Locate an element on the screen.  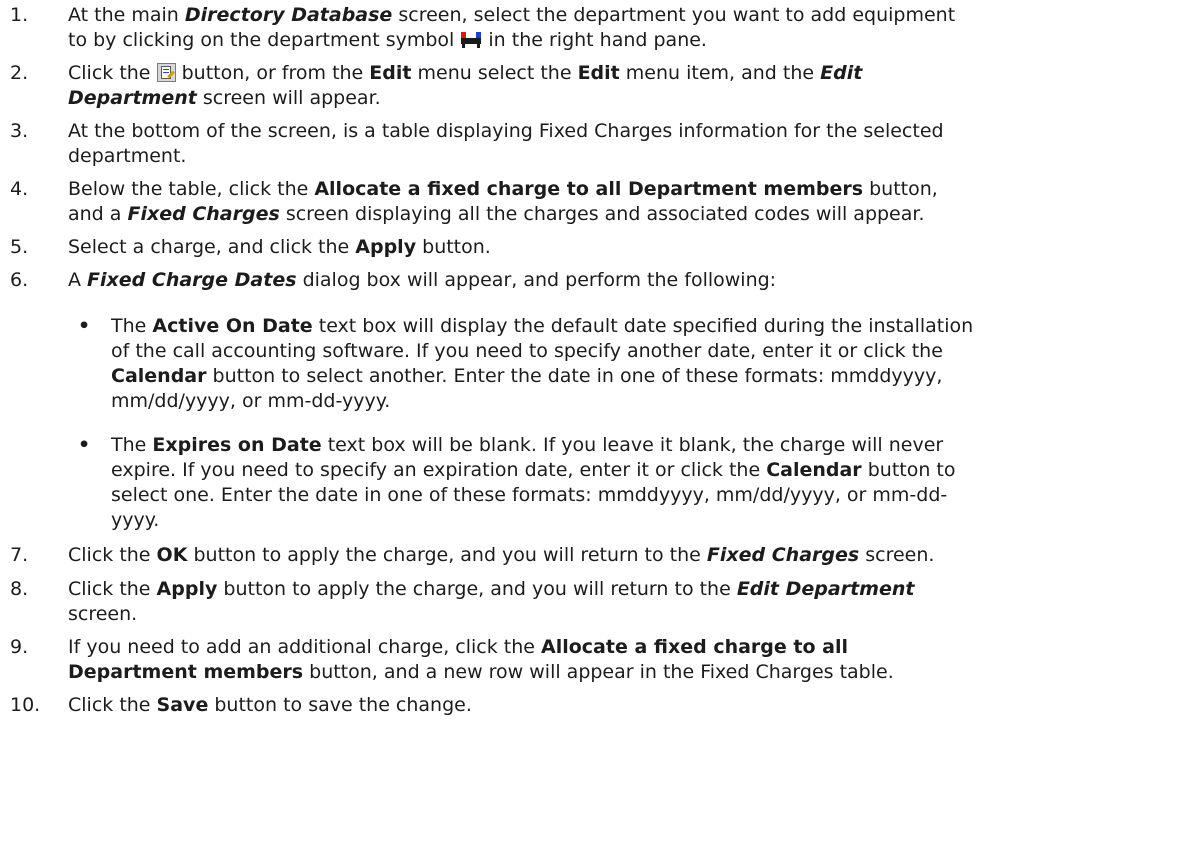
step-line: department. is located at coordinates (636, 156).